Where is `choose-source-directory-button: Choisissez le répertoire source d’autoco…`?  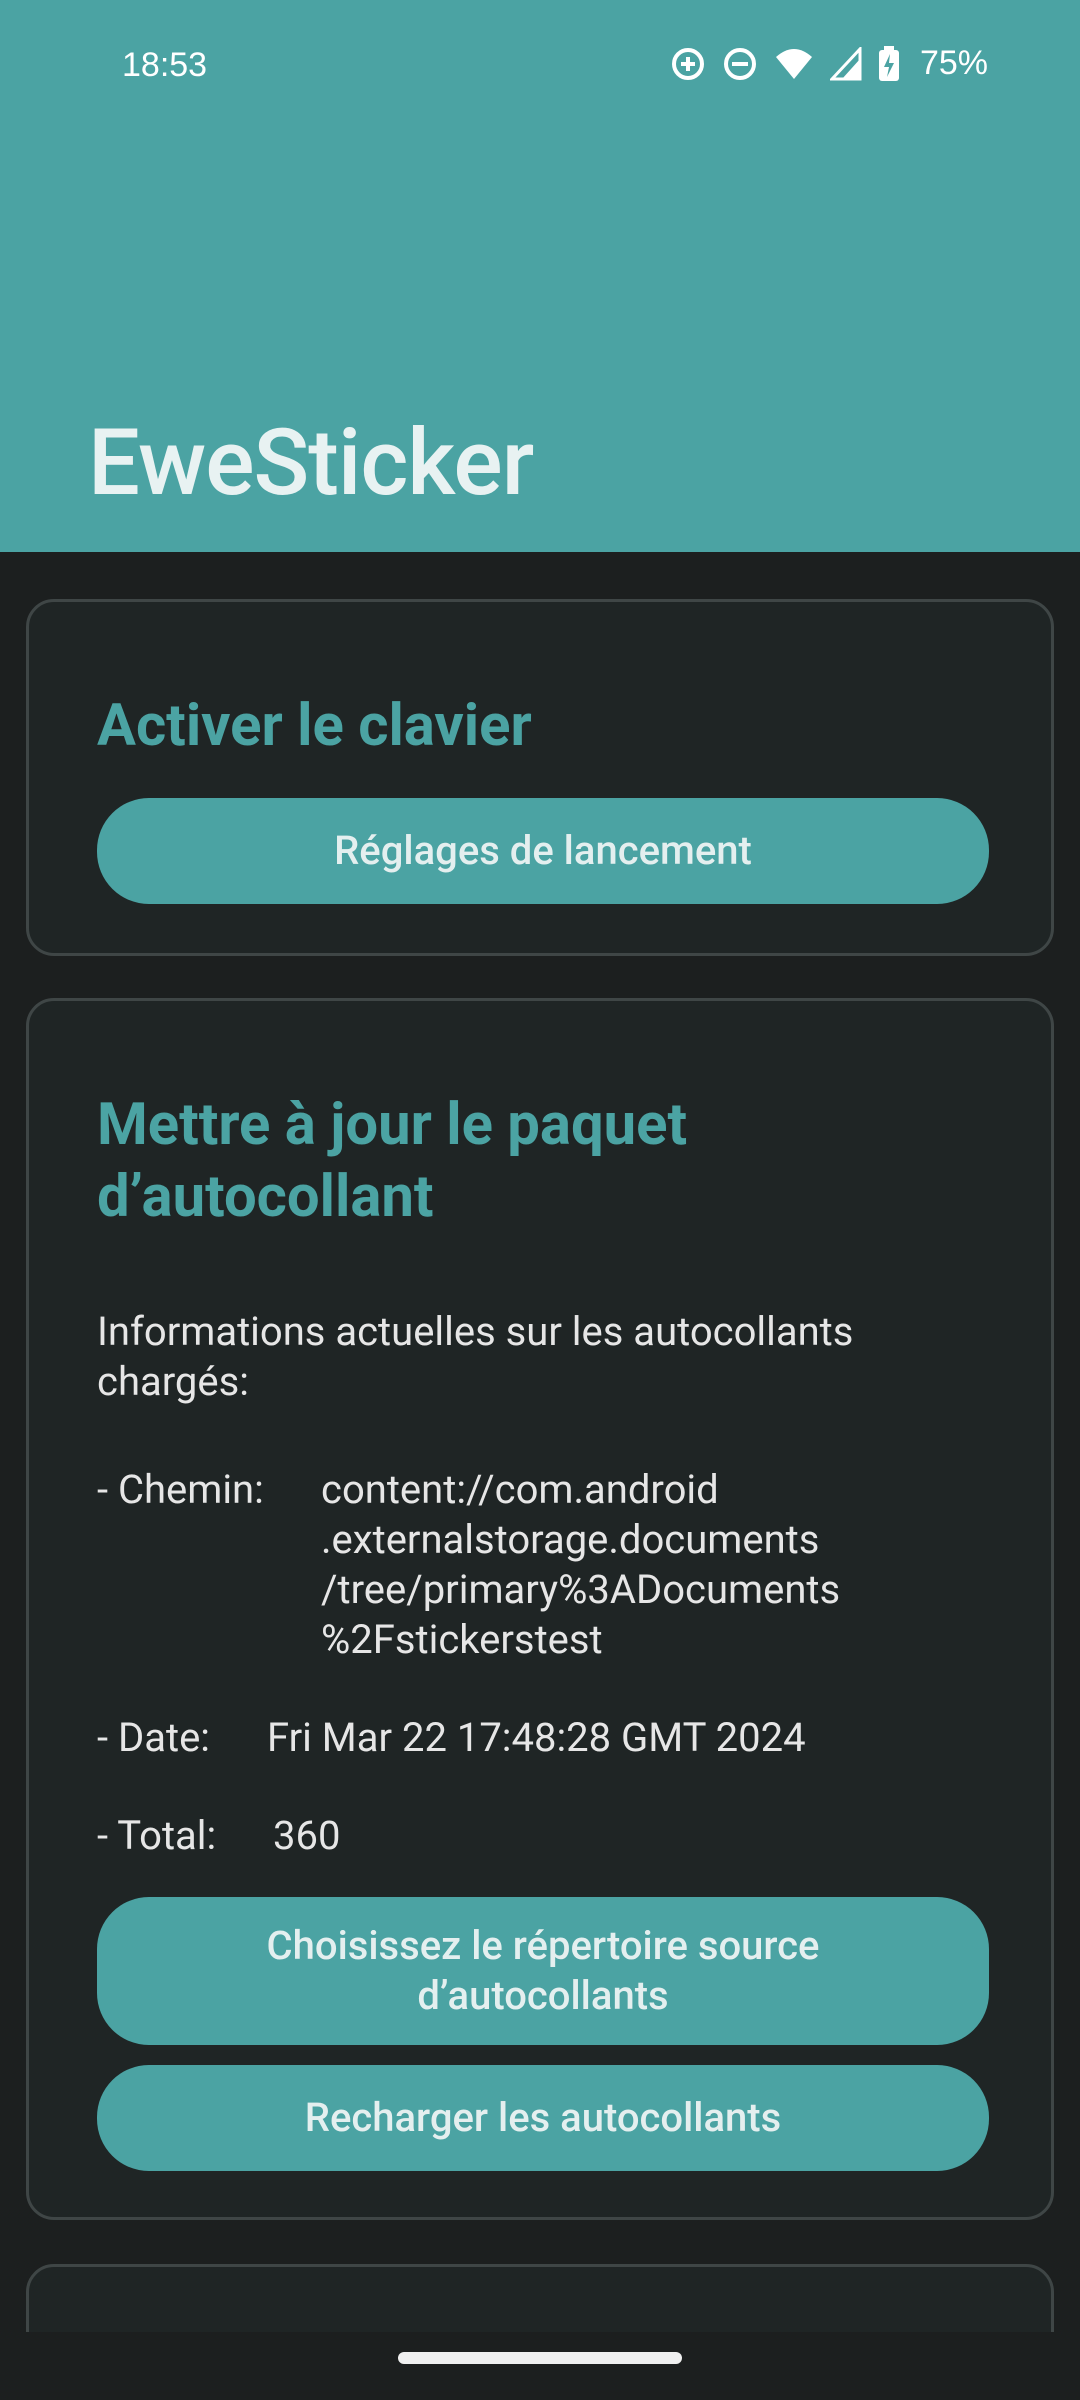
choose-source-directory-button: Choisissez le répertoire source d’autoco… is located at coordinates (543, 1971).